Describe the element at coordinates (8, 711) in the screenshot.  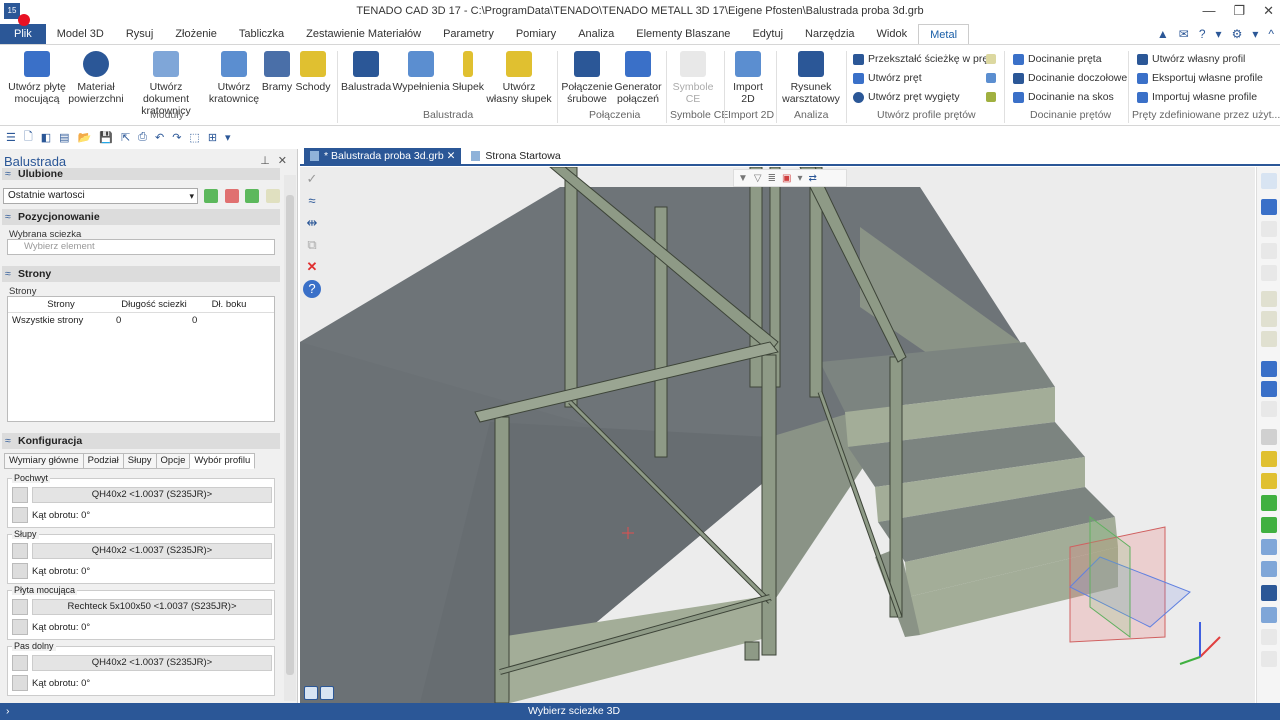
I see `status-arrow-icon: ›` at that location.